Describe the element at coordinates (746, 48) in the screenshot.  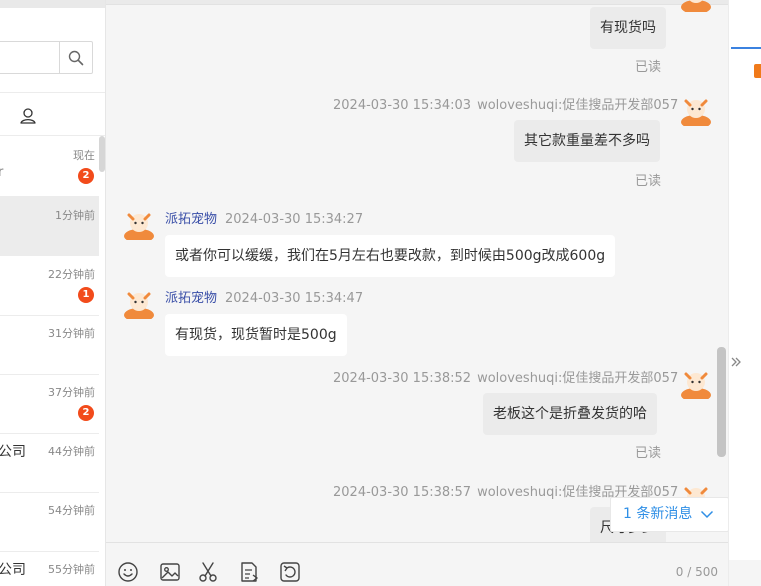
I see `active-tab-indicator` at that location.